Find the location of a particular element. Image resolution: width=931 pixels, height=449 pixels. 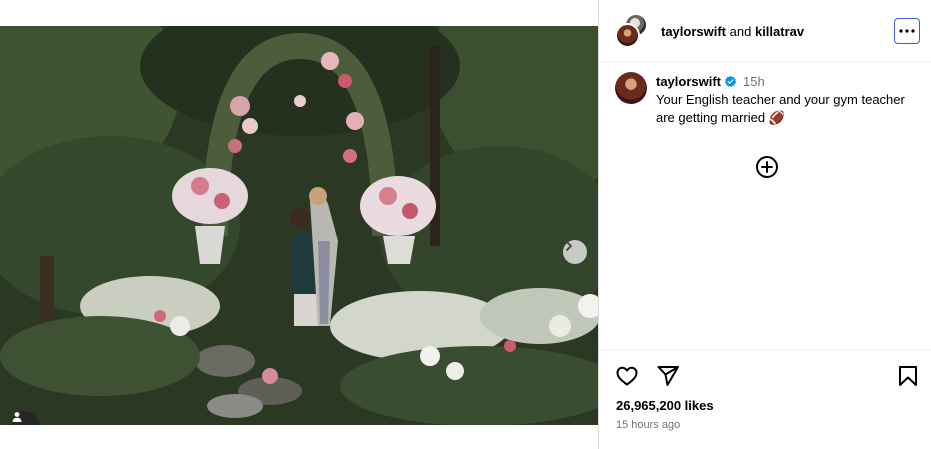

share-button is located at coordinates (668, 378).